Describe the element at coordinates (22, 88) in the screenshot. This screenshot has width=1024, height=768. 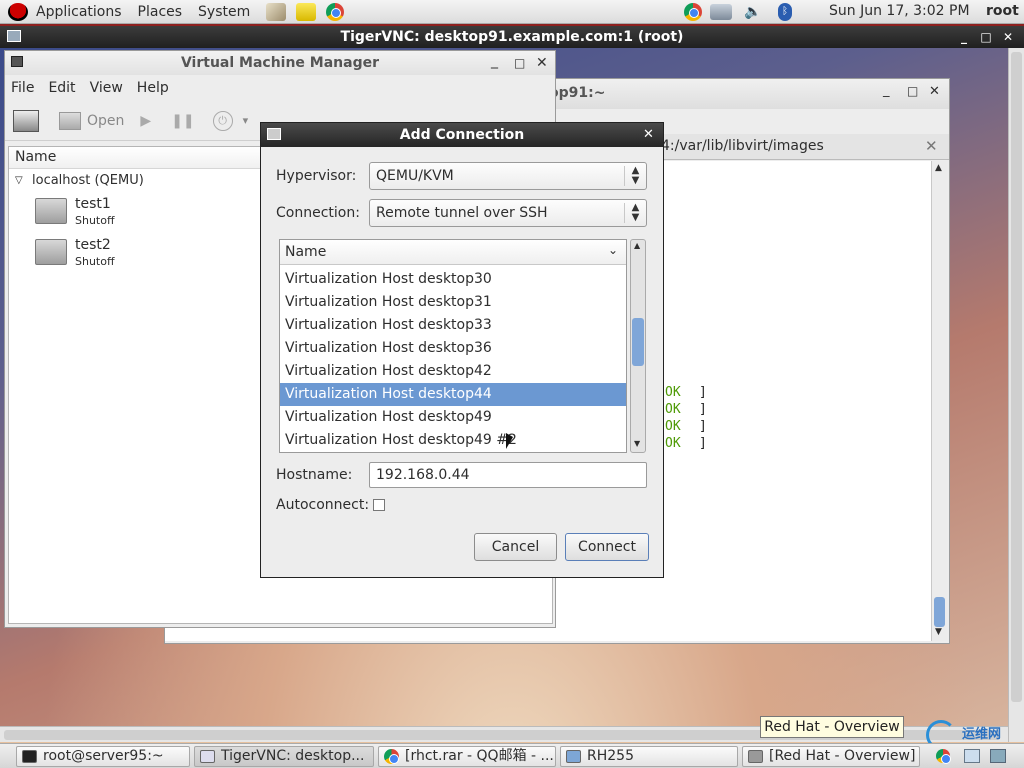
I see `menu-file: File` at that location.